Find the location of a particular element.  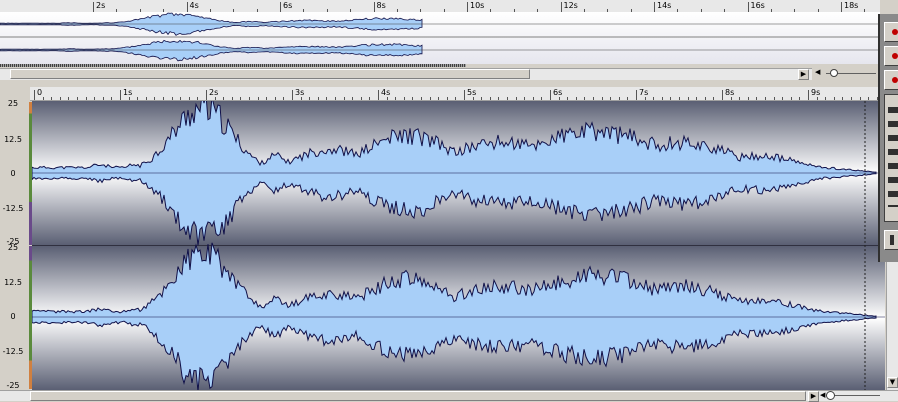

ch1-y-label-0: 0 is located at coordinates (13, 173).